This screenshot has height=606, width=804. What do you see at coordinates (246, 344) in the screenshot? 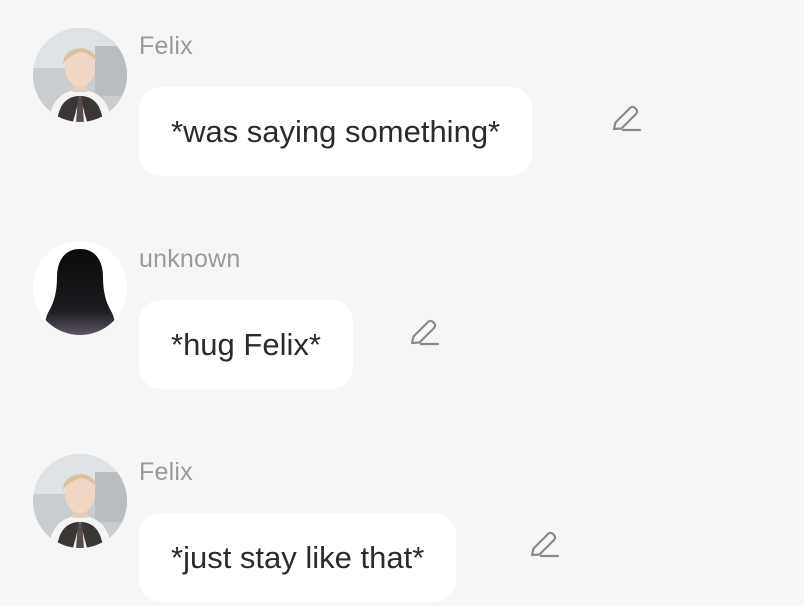
I see `message-bubble: *hug Felix*` at bounding box center [246, 344].